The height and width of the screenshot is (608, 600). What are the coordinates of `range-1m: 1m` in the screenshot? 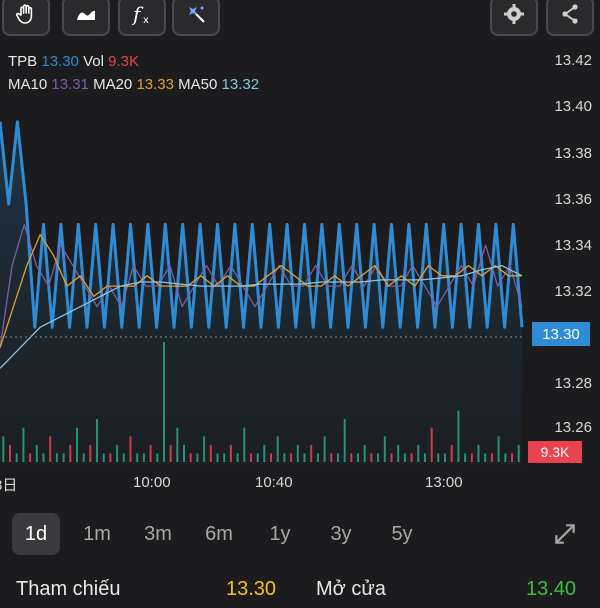 It's located at (97, 534).